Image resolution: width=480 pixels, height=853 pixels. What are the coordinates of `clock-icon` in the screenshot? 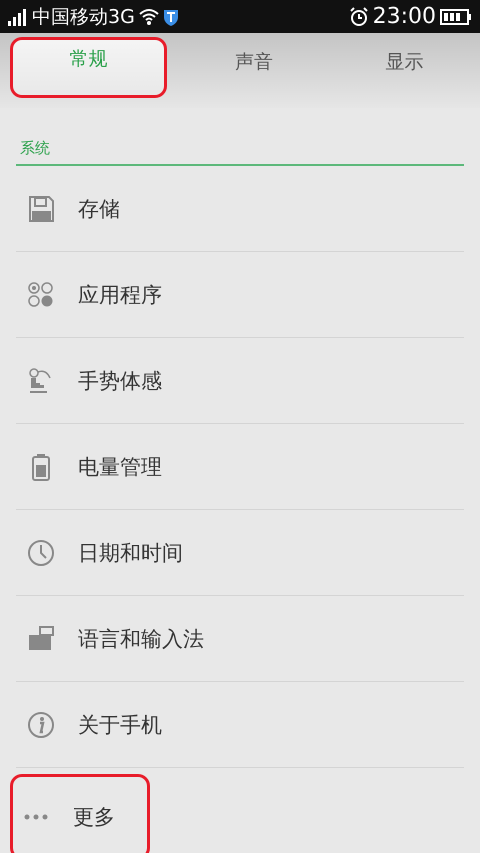 It's located at (41, 553).